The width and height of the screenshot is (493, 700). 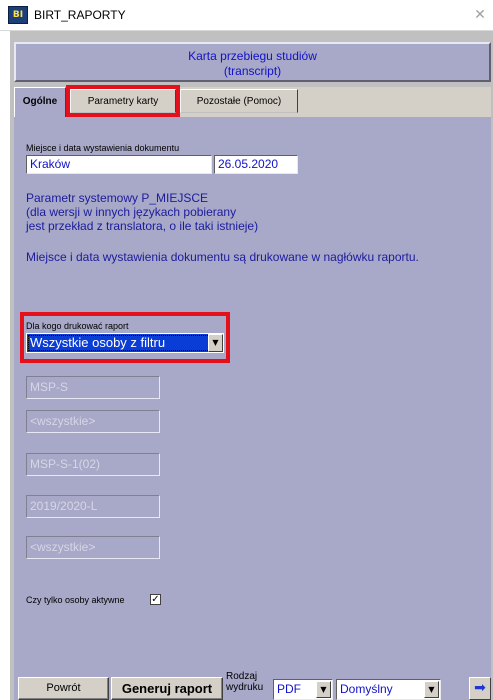 What do you see at coordinates (119, 164) in the screenshot?
I see `place-input: Kraków` at bounding box center [119, 164].